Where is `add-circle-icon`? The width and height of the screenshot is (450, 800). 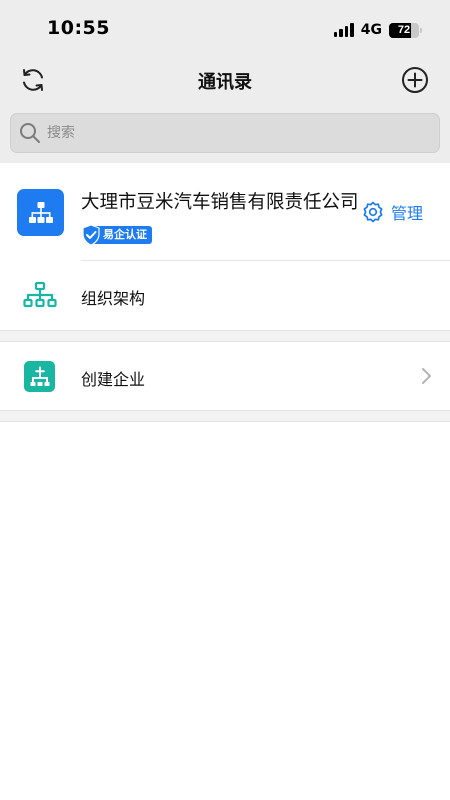
add-circle-icon is located at coordinates (415, 80).